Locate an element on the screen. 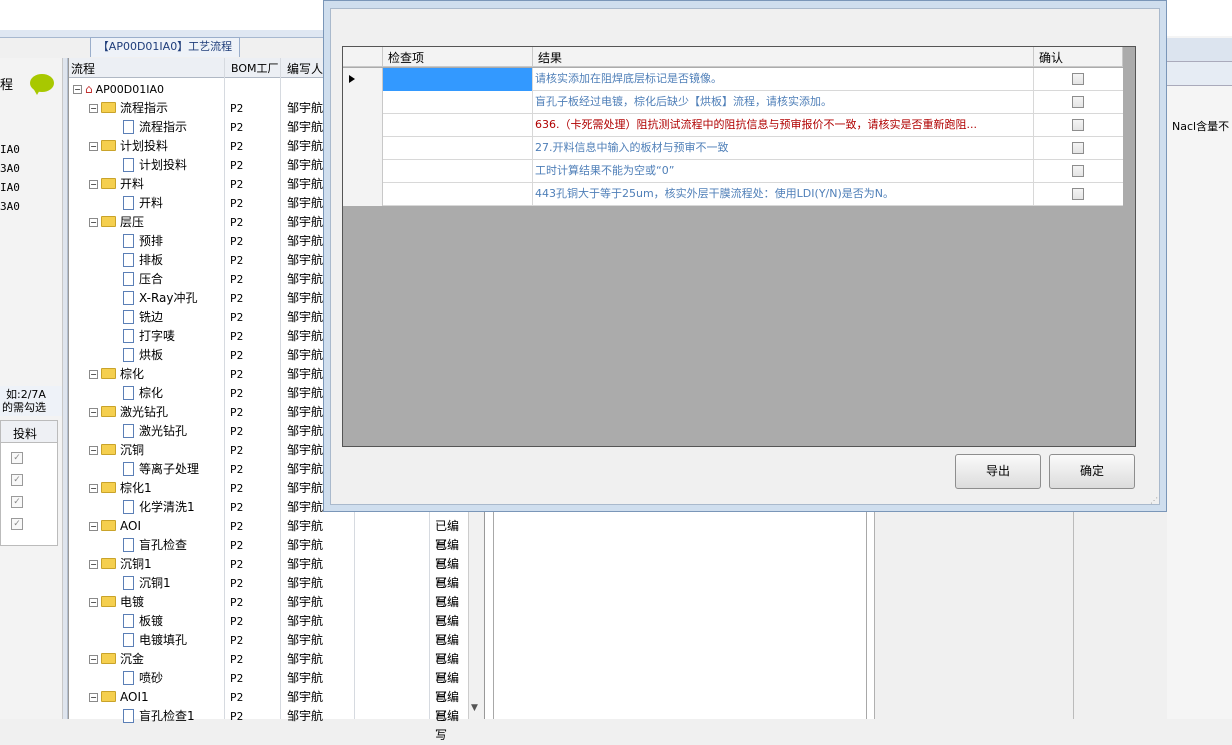 This screenshot has width=1232, height=745. tree-row: 沉铜1 P2 邹宇航 已编写 is located at coordinates (269, 591).